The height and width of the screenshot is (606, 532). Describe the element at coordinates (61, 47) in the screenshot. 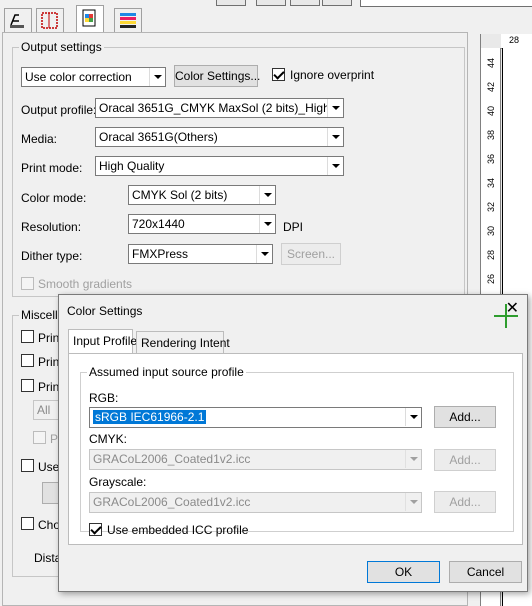

I see `output-settings-title: Output settings` at that location.